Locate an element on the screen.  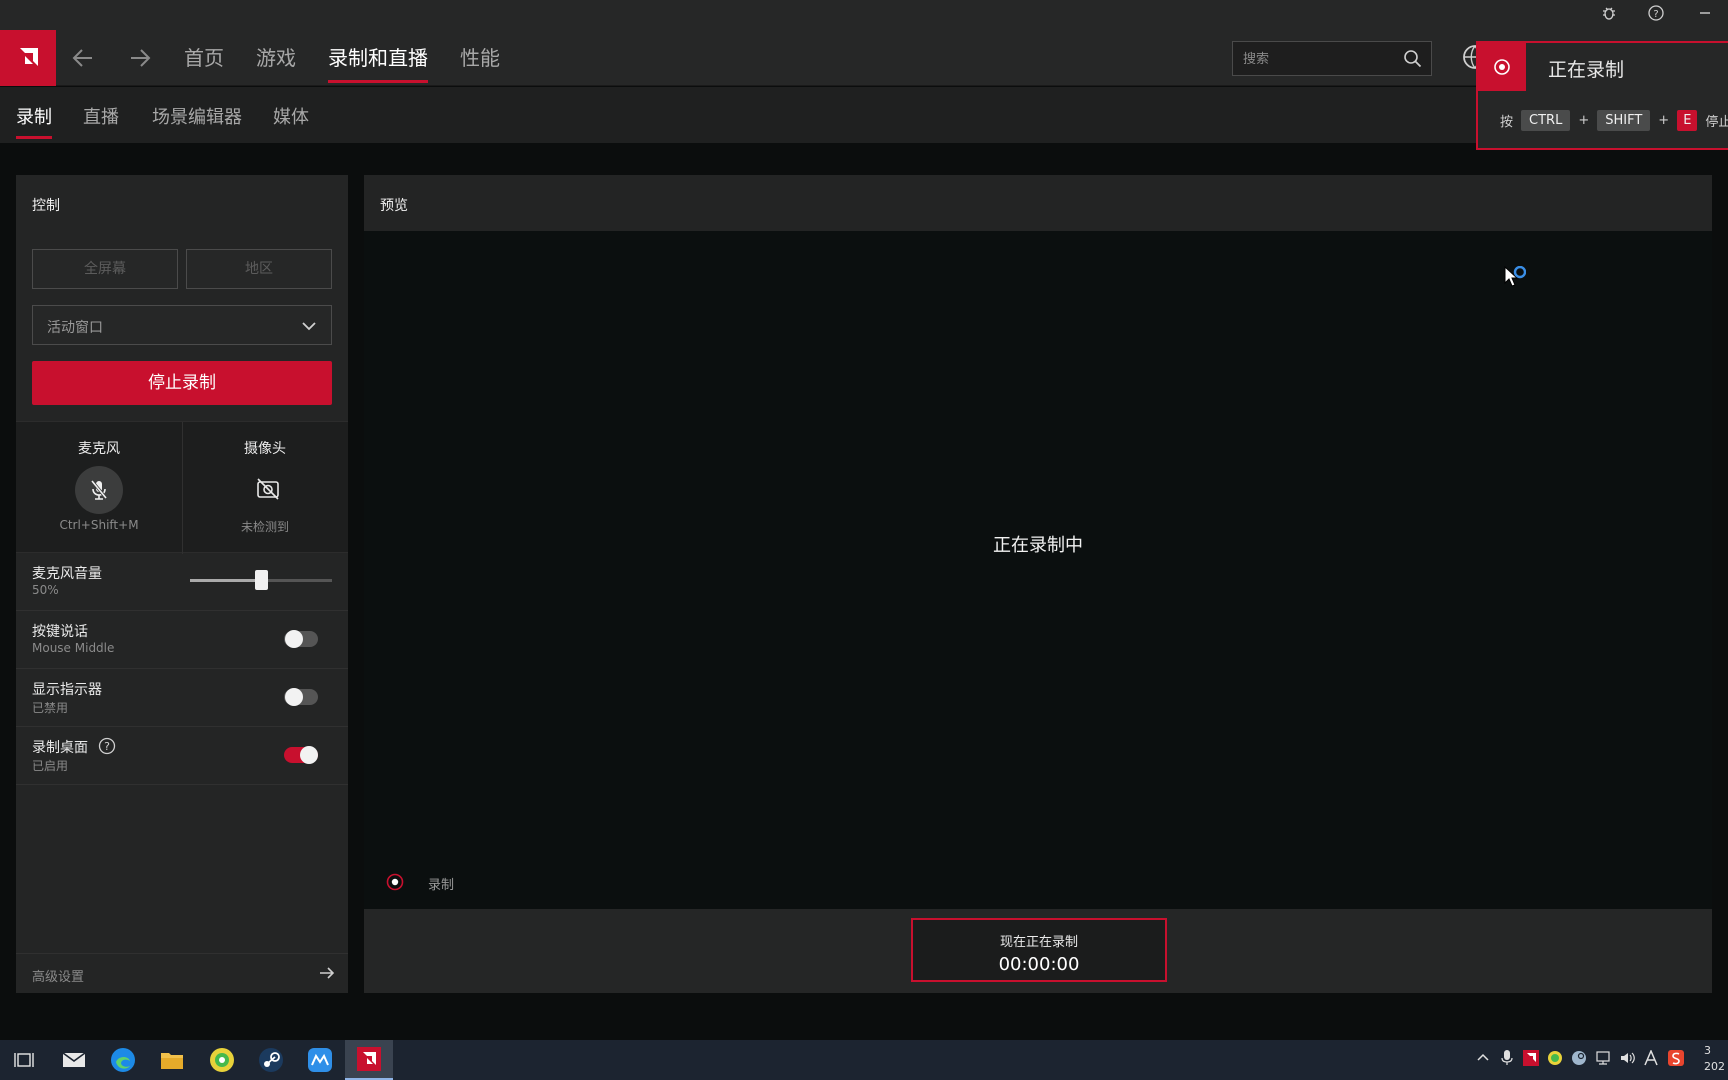
nav-record-stream: 录制和直播 is located at coordinates (378, 58).